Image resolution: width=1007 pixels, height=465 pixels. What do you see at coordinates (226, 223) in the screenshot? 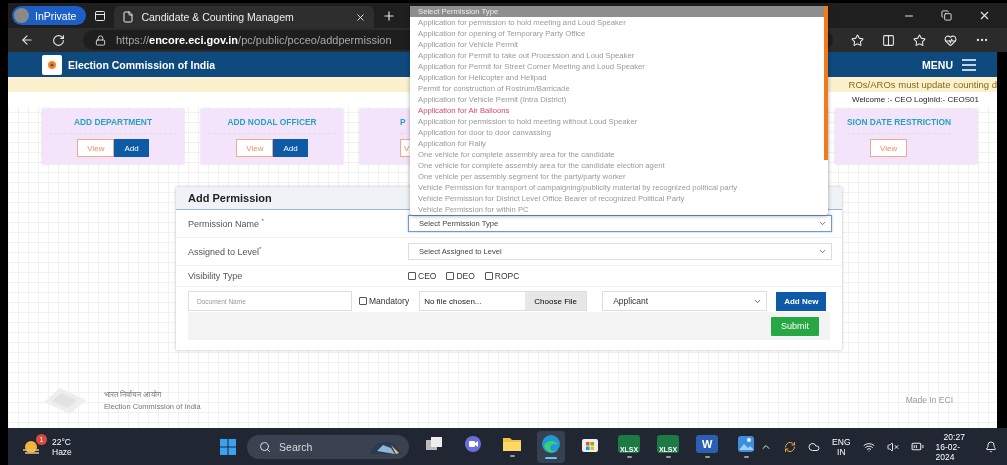
I see `field-label: Permission Name $^{*}$` at bounding box center [226, 223].